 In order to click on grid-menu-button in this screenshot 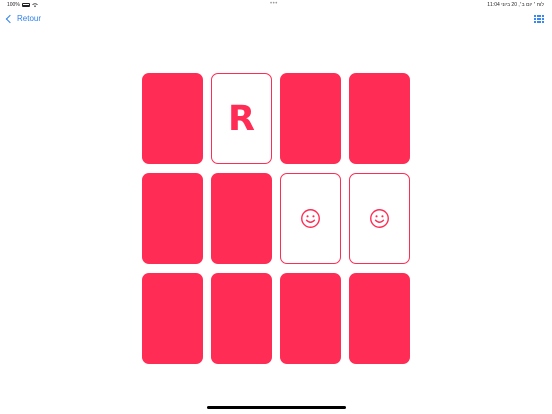, I will do `click(539, 19)`.